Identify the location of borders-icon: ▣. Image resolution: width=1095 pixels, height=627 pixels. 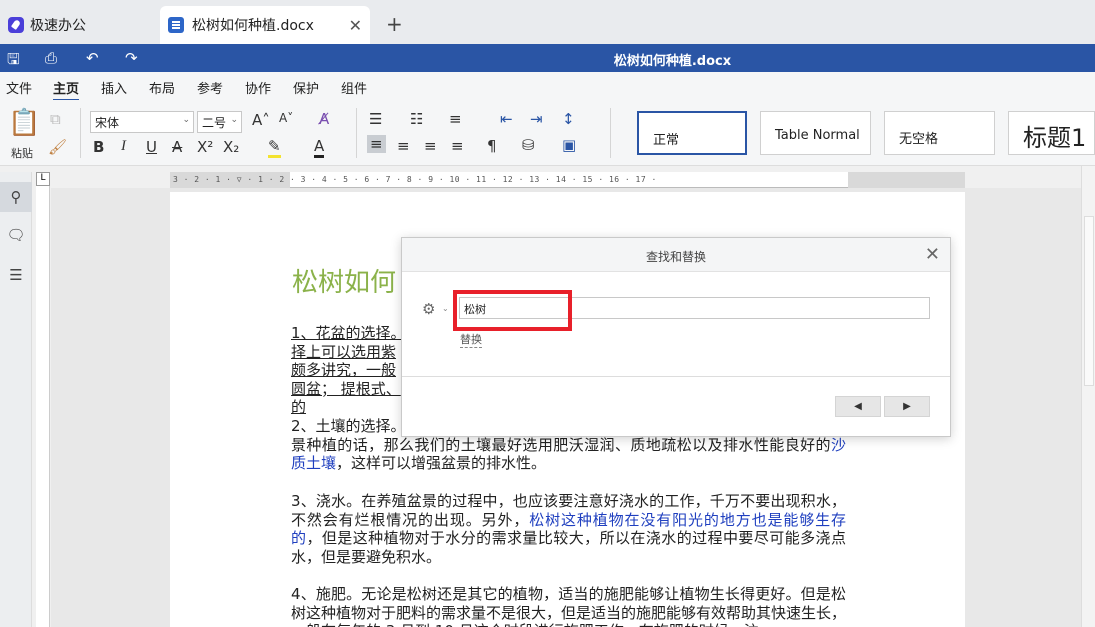
(569, 145).